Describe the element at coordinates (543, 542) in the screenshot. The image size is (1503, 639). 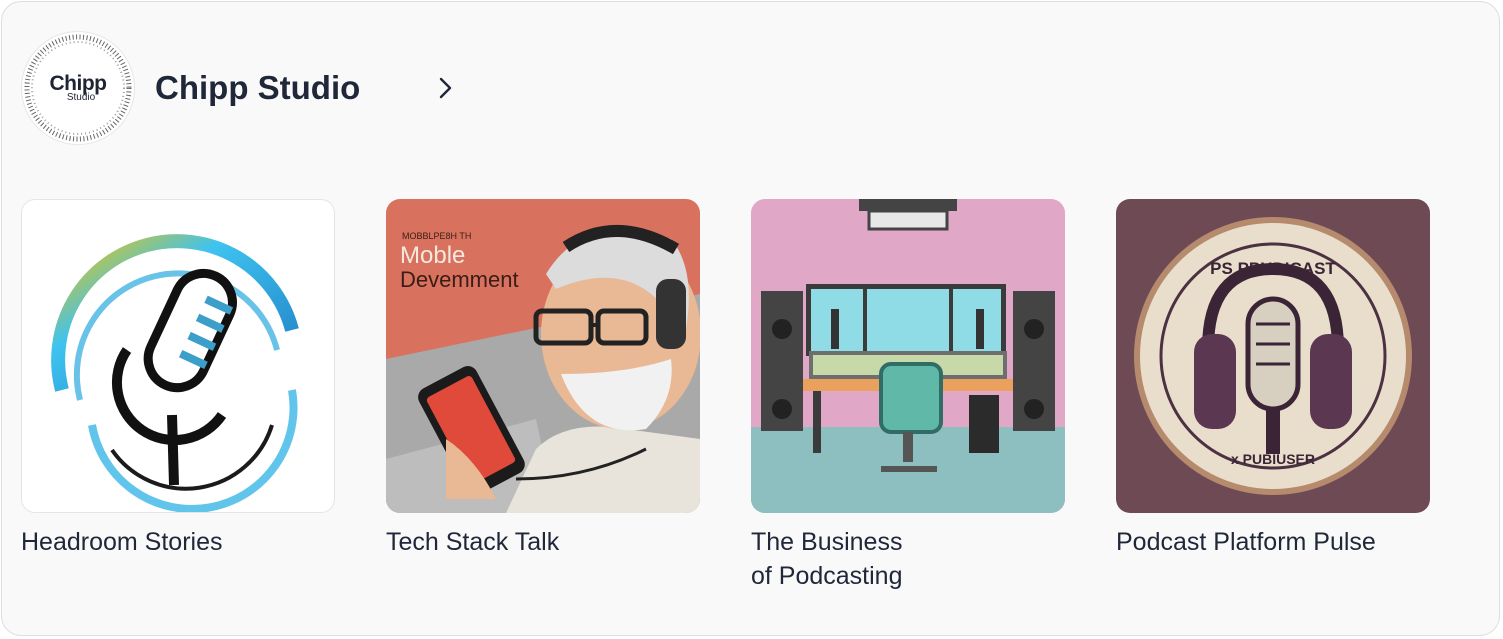
I see `show-title: Tech Stack Talk` at that location.